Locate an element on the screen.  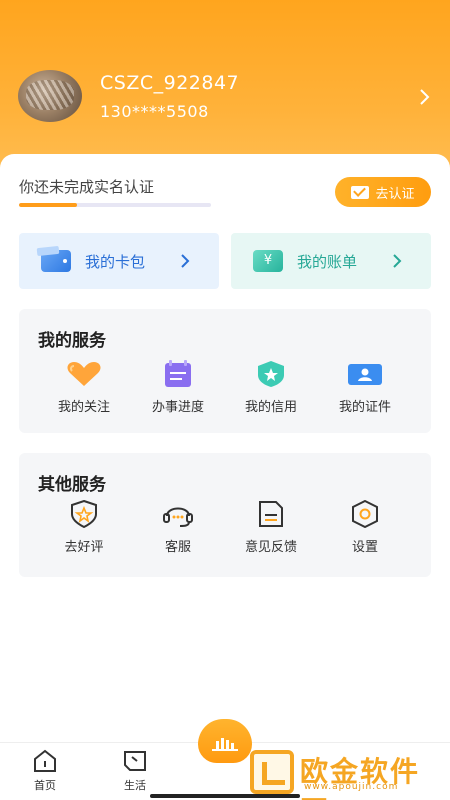
envelope-check-icon is located at coordinates (360, 192).